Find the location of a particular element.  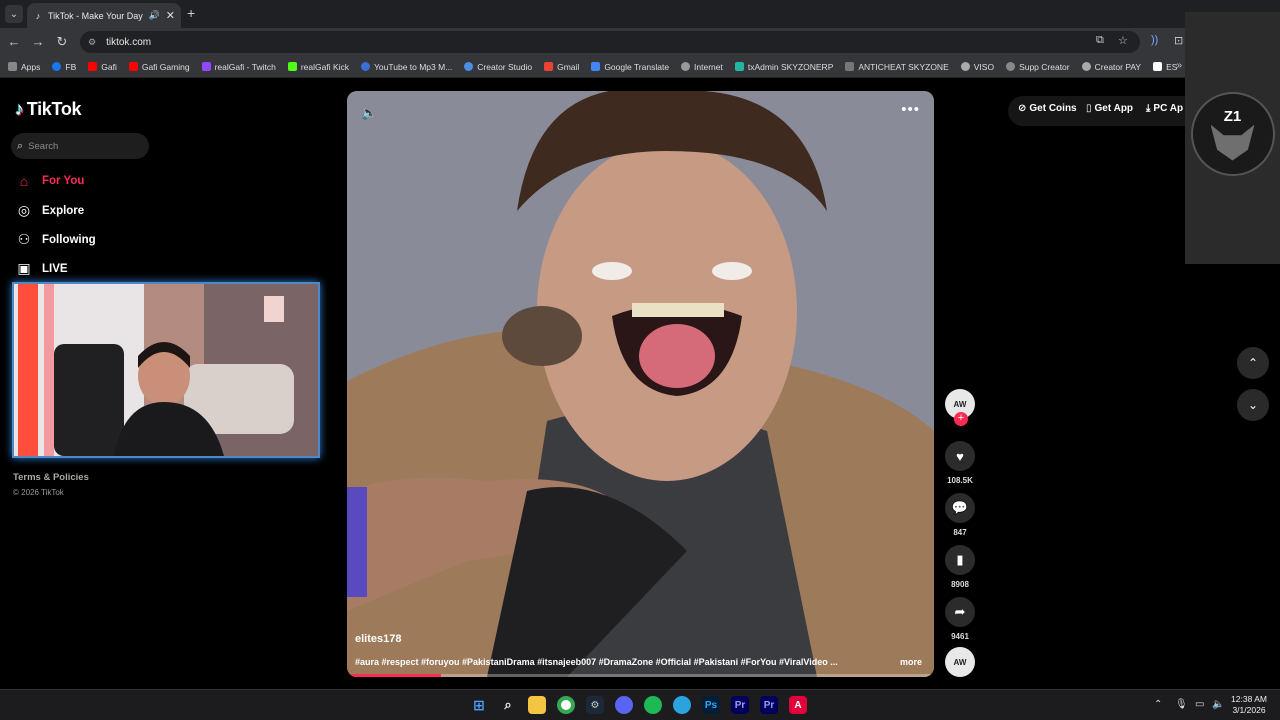

gmail-icon is located at coordinates (549, 66).